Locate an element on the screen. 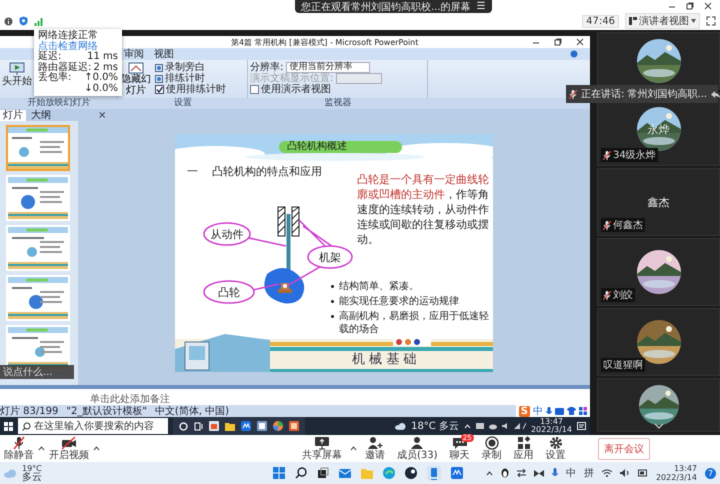  participant-name: 34级永烨 is located at coordinates (629, 155).